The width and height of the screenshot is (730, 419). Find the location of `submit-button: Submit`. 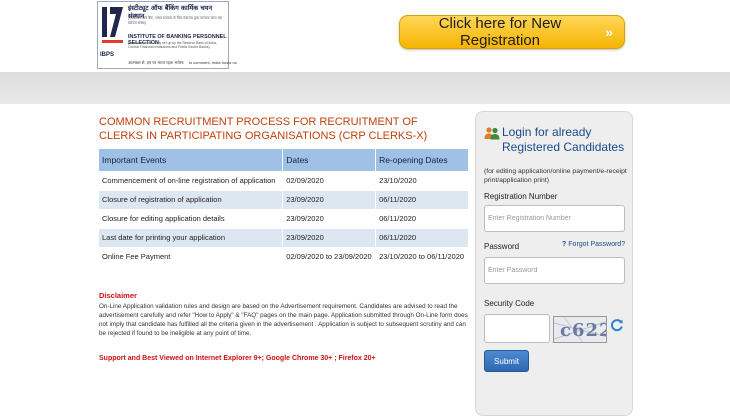

submit-button: Submit is located at coordinates (506, 361).